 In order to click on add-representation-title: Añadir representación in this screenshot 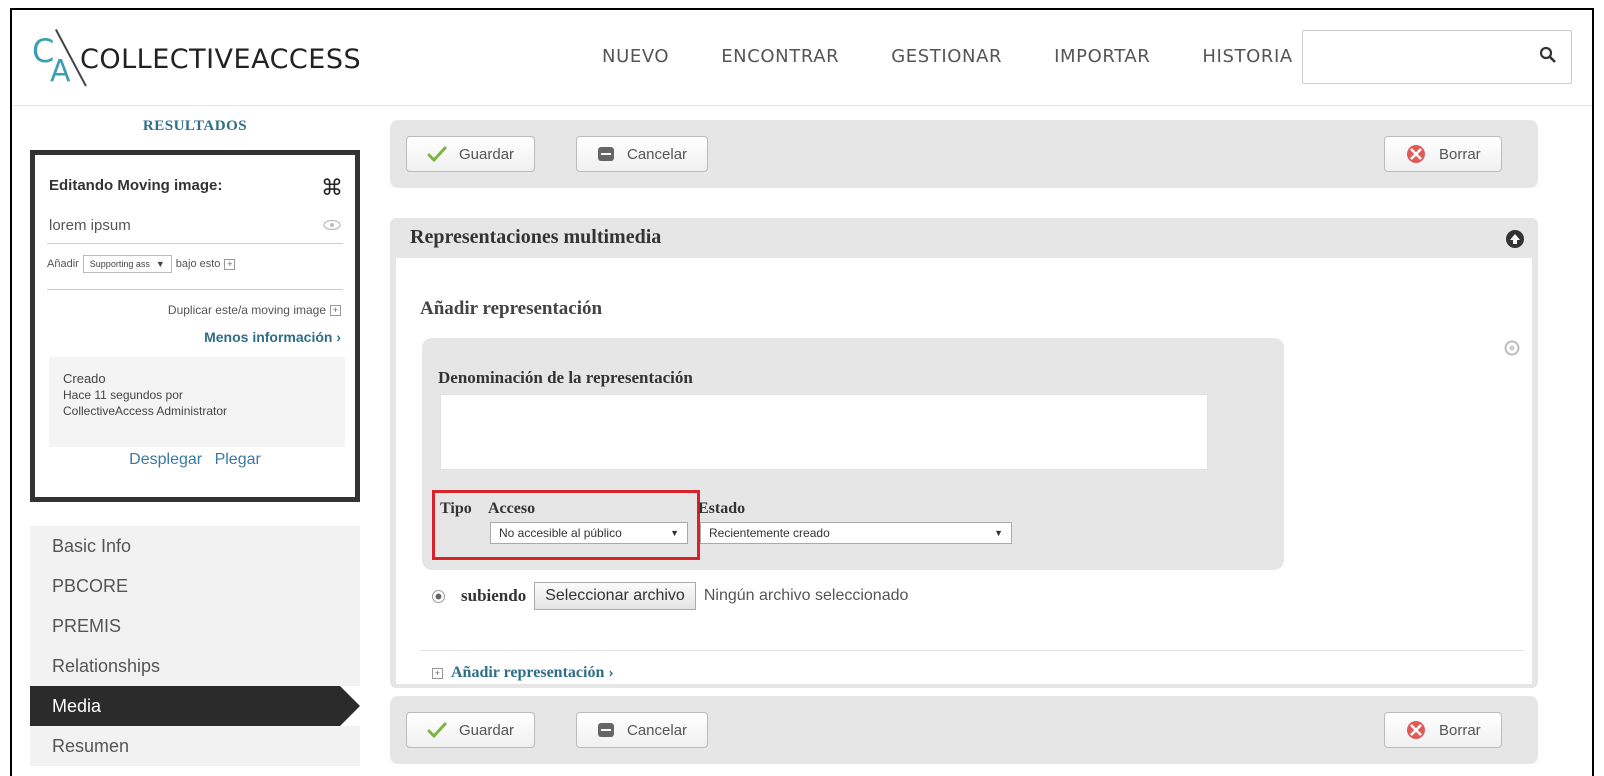, I will do `click(511, 308)`.